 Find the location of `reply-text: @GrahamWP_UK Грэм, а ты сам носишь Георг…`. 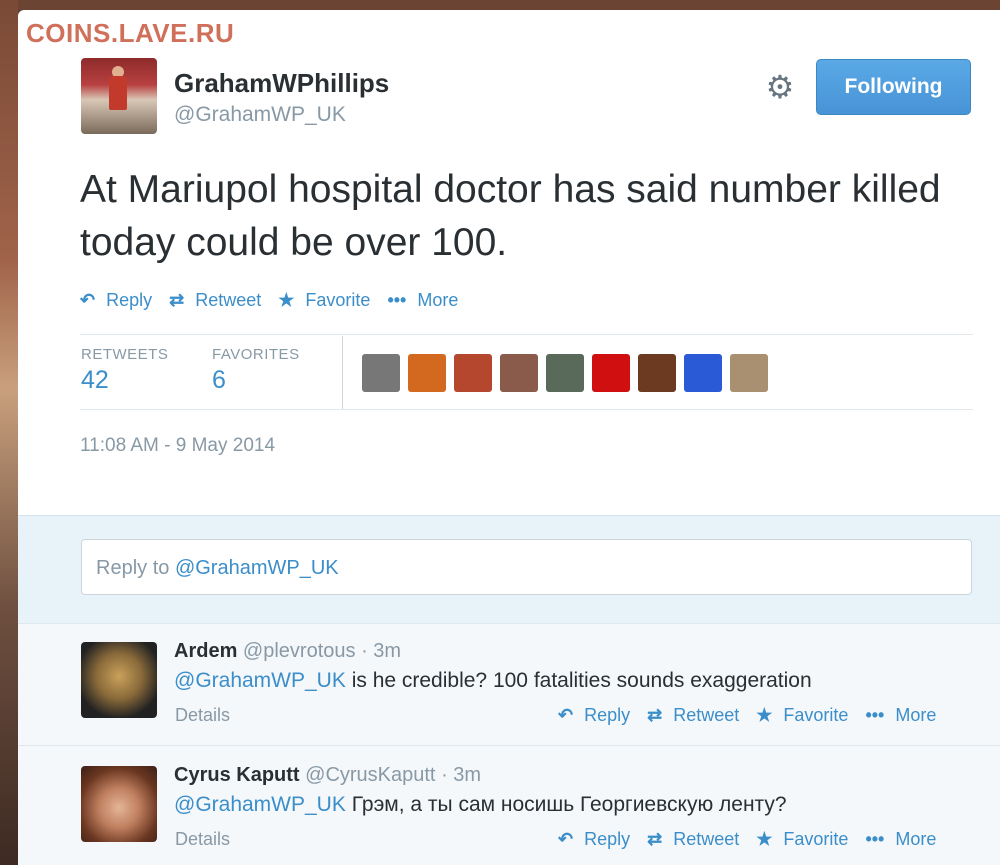

reply-text: @GrahamWP_UK Грэм, а ты сам носишь Георг… is located at coordinates (480, 805).